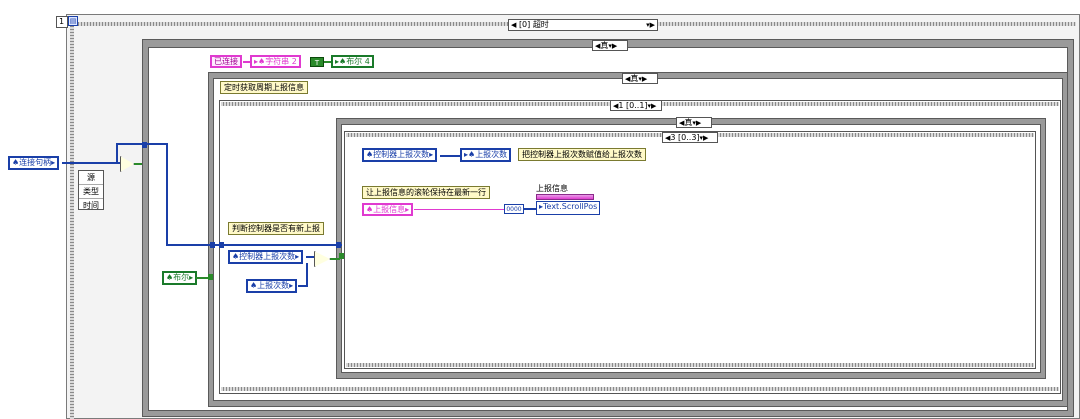  Describe the element at coordinates (568, 208) in the screenshot. I see `property-node-scrollpos: ▸Text.ScrollPos` at that location.